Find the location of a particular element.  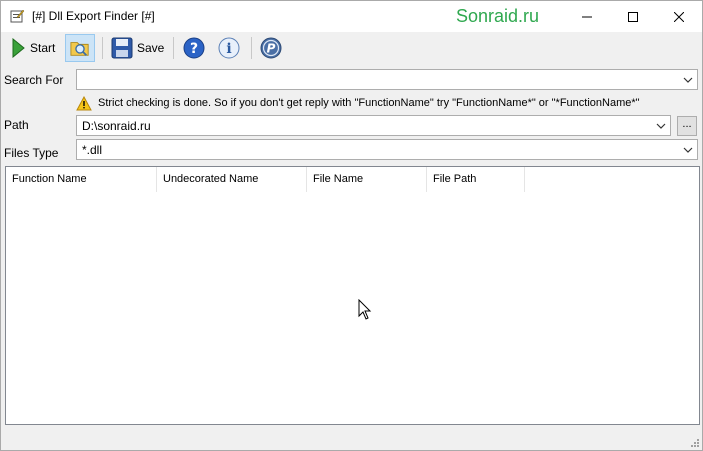

app-icon is located at coordinates (17, 16).